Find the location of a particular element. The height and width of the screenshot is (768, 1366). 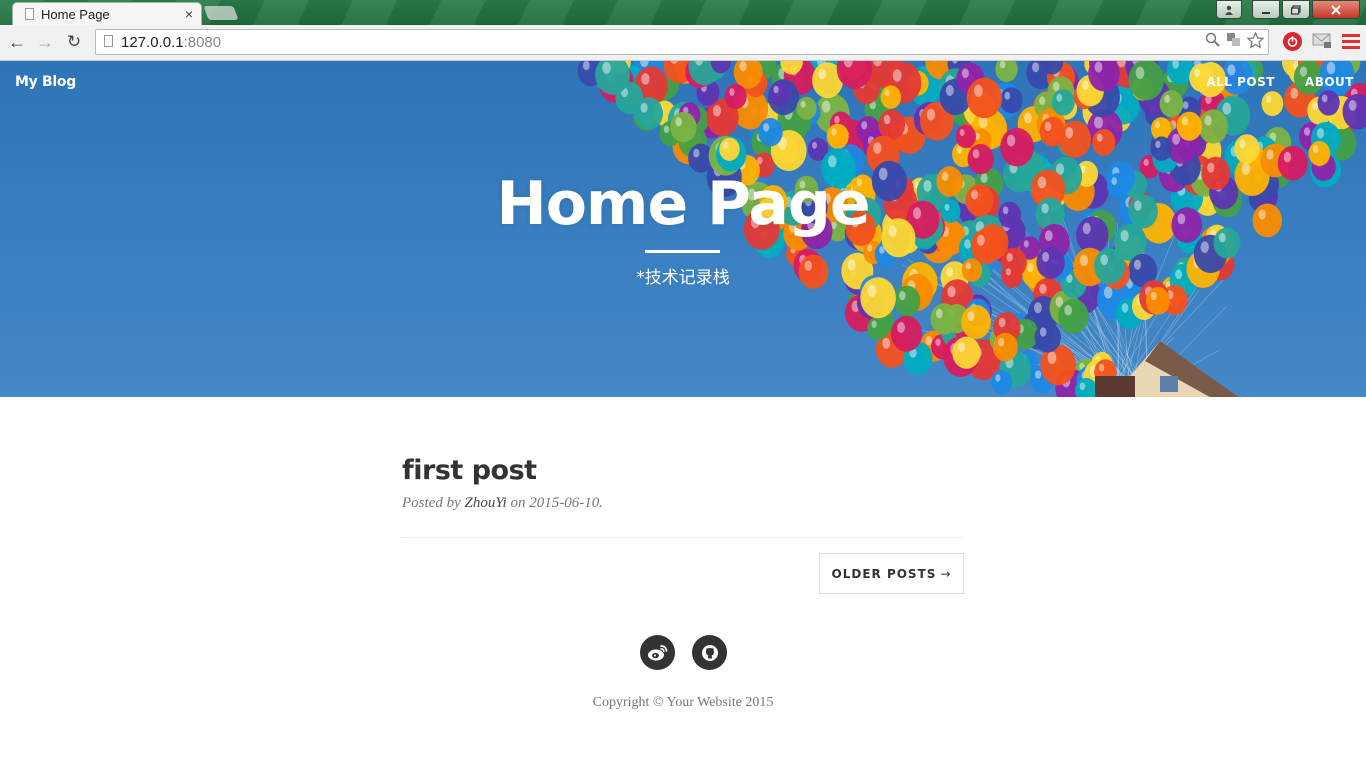

reload-button: ↻ is located at coordinates (74, 42).